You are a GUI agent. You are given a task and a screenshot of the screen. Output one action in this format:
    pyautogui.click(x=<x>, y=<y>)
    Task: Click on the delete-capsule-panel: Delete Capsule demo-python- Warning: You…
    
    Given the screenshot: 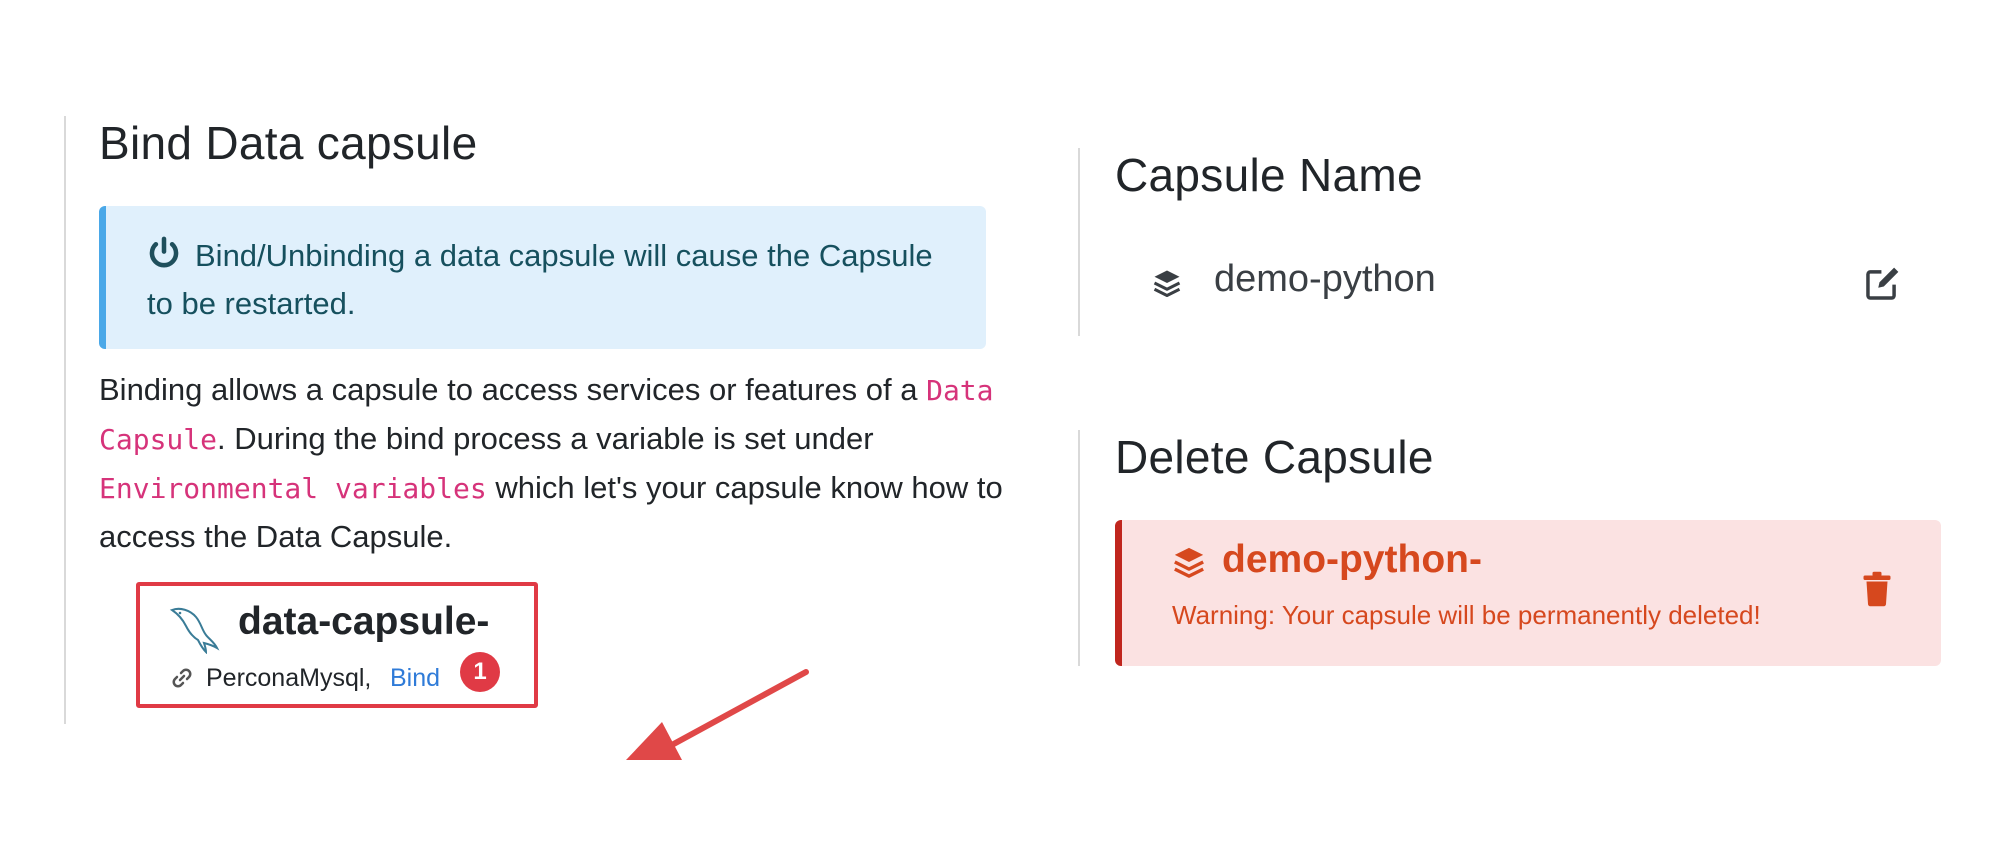 What is the action you would take?
    pyautogui.click(x=1519, y=548)
    